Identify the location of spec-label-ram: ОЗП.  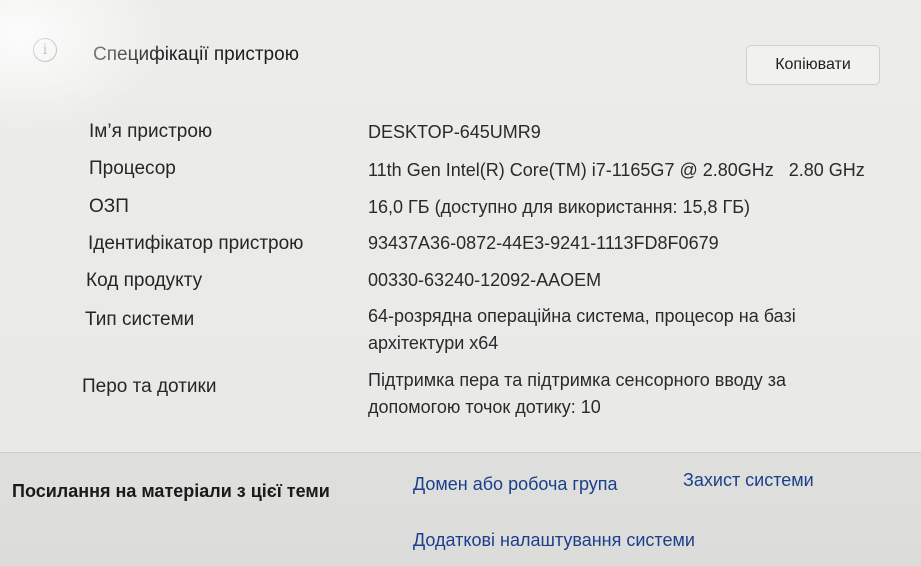
(109, 206).